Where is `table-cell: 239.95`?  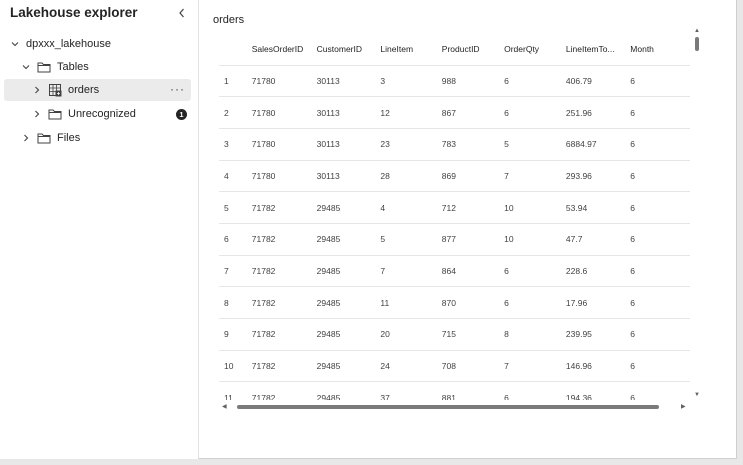 table-cell: 239.95 is located at coordinates (598, 334).